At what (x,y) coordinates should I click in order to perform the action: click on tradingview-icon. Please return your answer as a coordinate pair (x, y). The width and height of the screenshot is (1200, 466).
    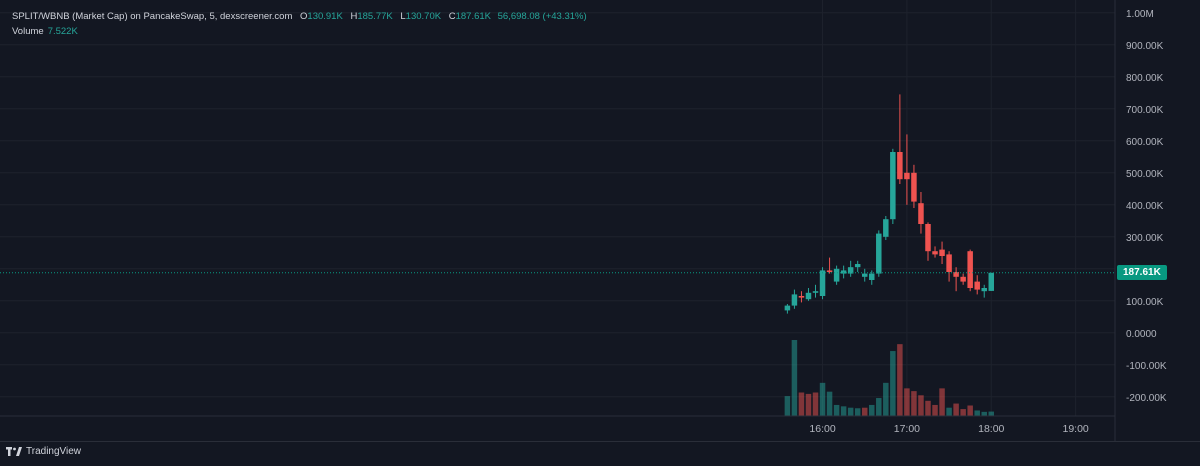
    Looking at the image, I should click on (14, 451).